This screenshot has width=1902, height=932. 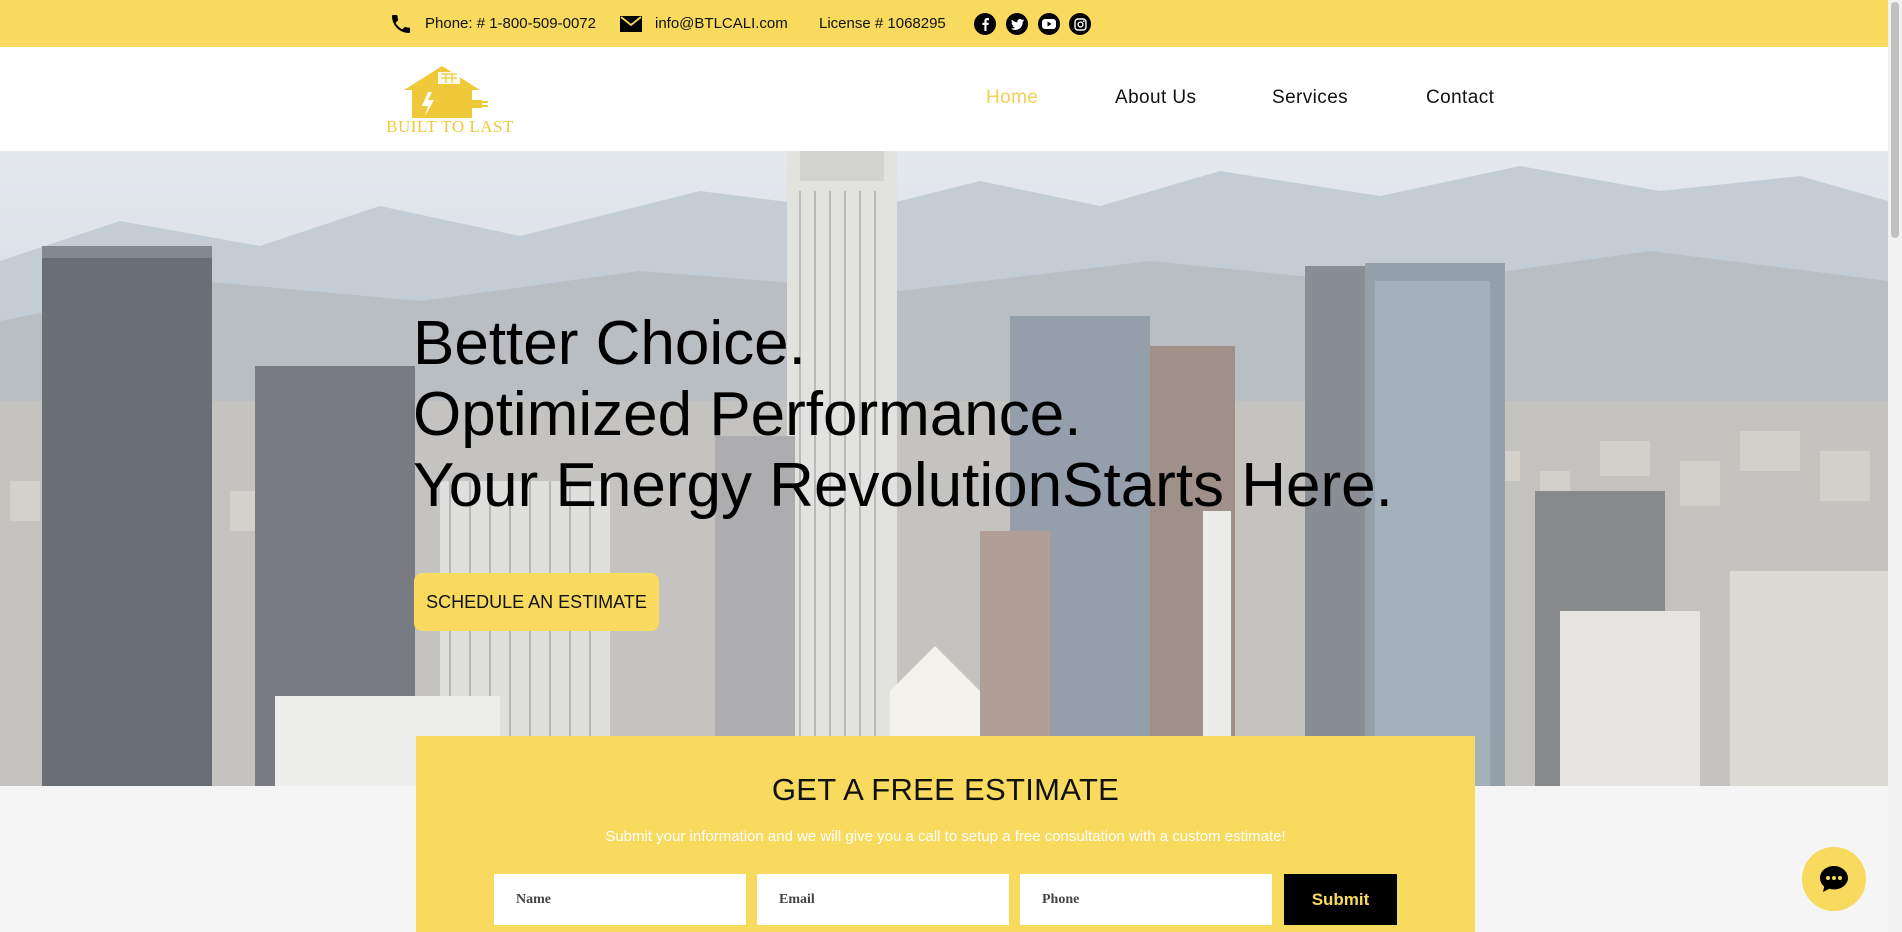 I want to click on scrollbar-thumb, so click(x=1895, y=120).